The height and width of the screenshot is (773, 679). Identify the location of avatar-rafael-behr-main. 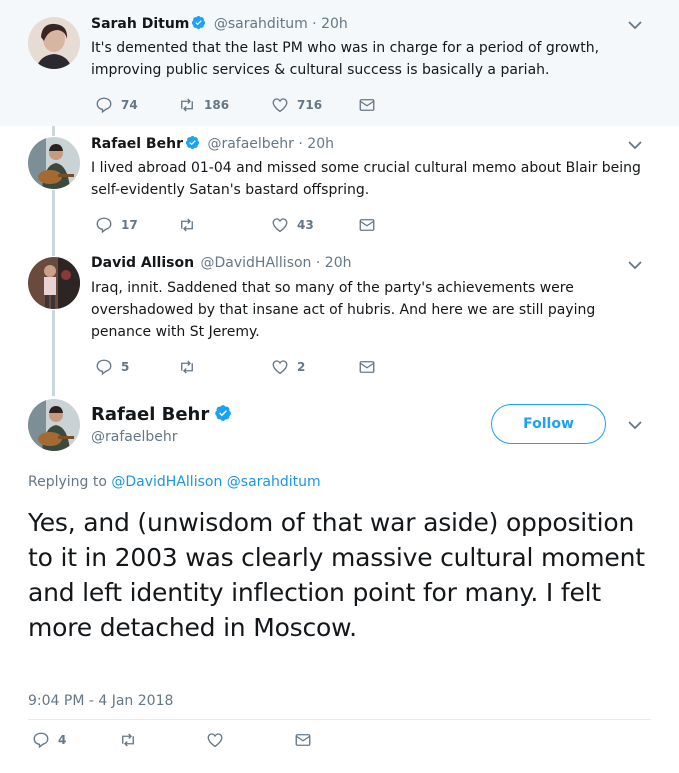
(54, 425).